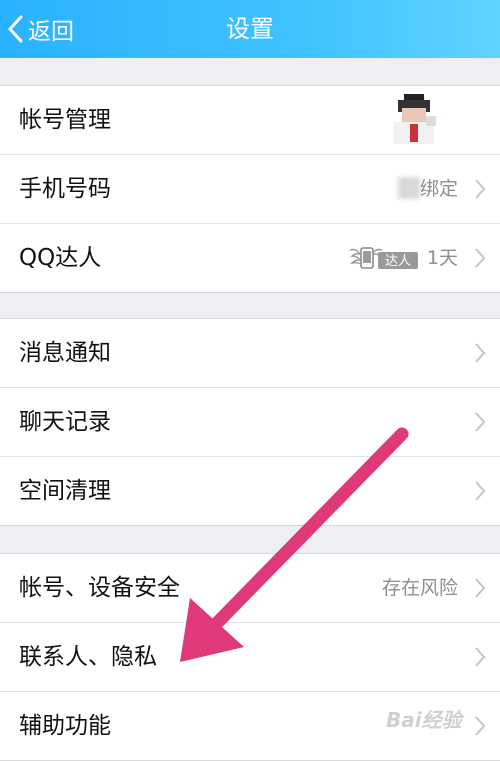 The height and width of the screenshot is (761, 500). Describe the element at coordinates (424, 720) in the screenshot. I see `watermark: Bai经验` at that location.